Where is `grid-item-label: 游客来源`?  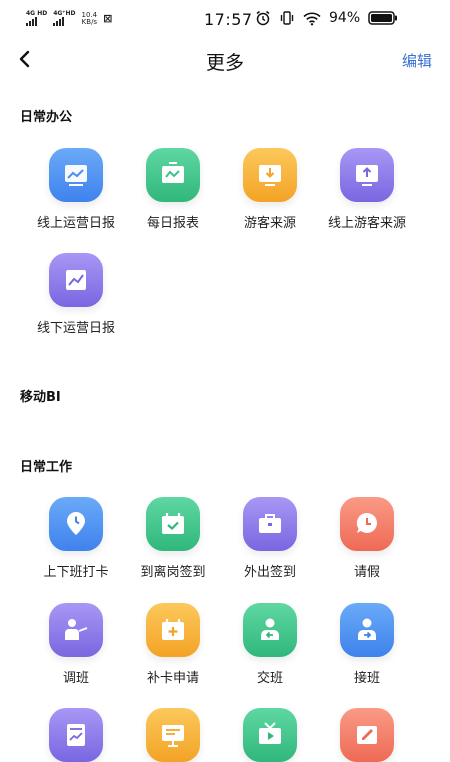 grid-item-label: 游客来源 is located at coordinates (269, 223).